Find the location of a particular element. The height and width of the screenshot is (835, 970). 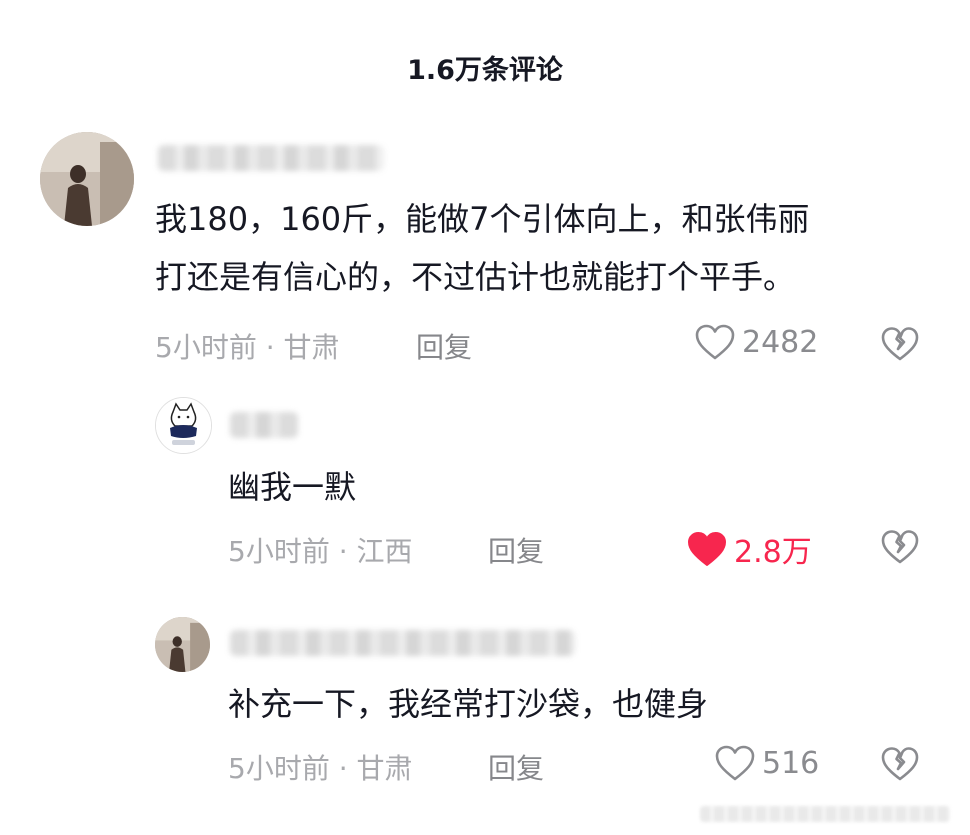

comment-text-line: 打还是有信心的，不过估计也就能打个平手。 is located at coordinates (475, 277).